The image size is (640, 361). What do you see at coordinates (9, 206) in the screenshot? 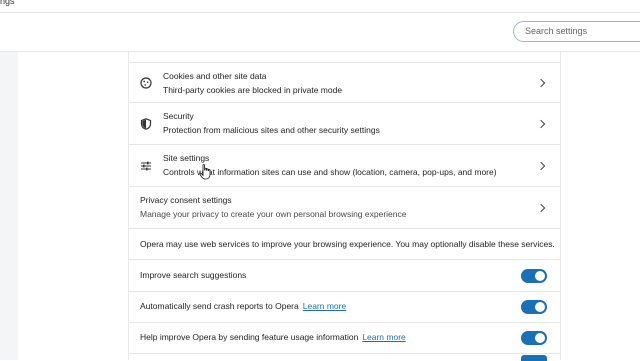
I see `left-gutter` at bounding box center [9, 206].